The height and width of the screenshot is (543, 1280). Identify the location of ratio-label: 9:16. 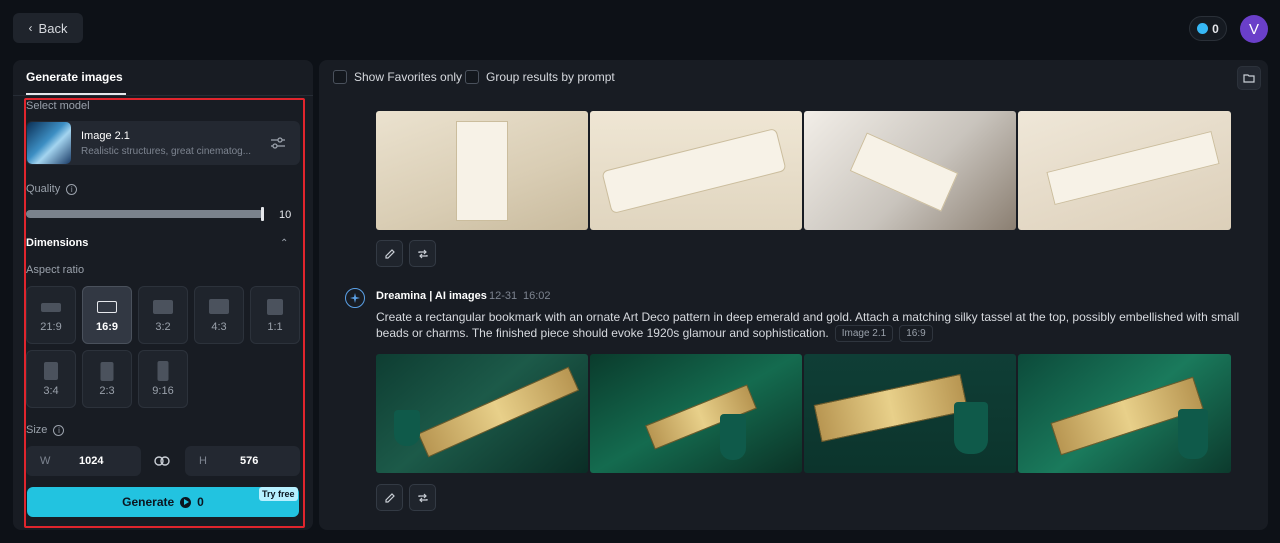
(163, 391).